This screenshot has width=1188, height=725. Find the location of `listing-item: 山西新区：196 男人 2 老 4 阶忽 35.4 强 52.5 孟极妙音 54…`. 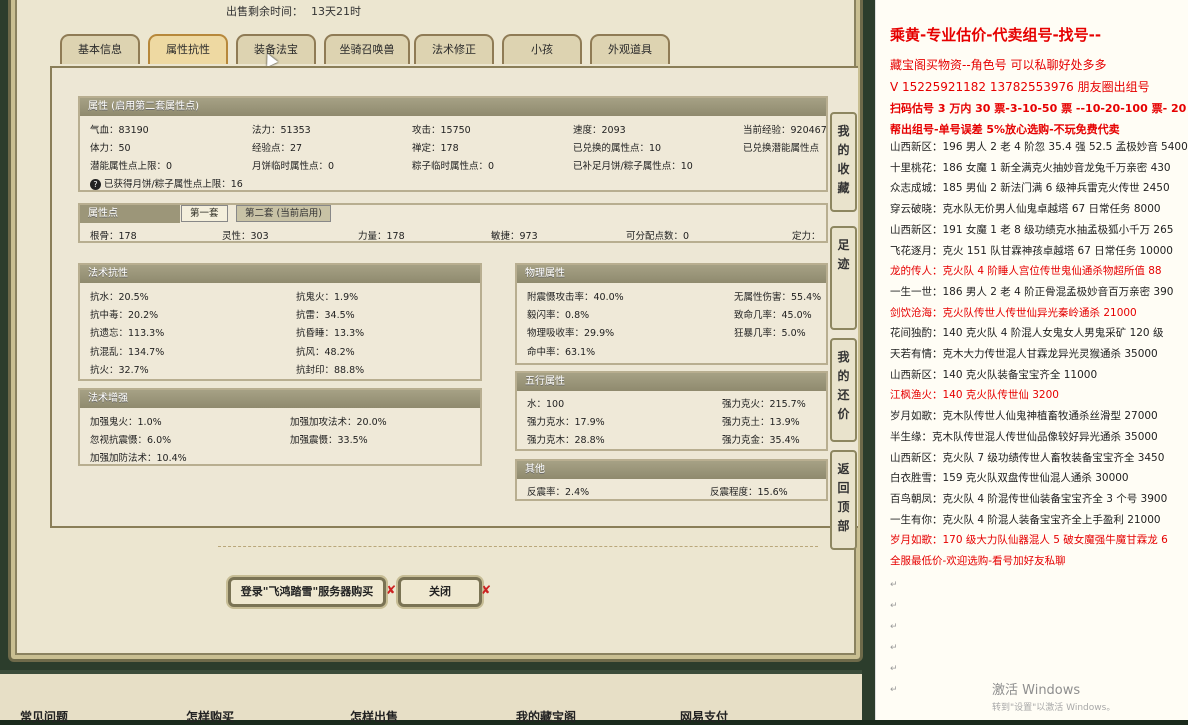

listing-item: 山西新区：196 男人 2 老 4 阶忽 35.4 强 52.5 孟极妙音 54… is located at coordinates (1039, 147).